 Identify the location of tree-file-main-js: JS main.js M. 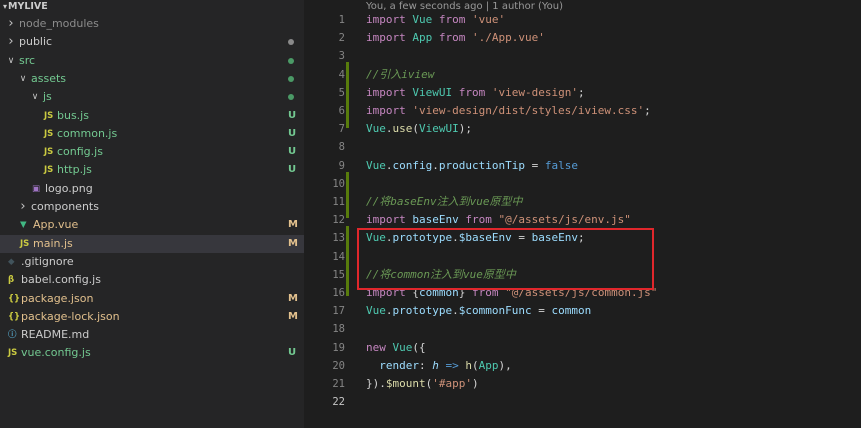
(152, 243).